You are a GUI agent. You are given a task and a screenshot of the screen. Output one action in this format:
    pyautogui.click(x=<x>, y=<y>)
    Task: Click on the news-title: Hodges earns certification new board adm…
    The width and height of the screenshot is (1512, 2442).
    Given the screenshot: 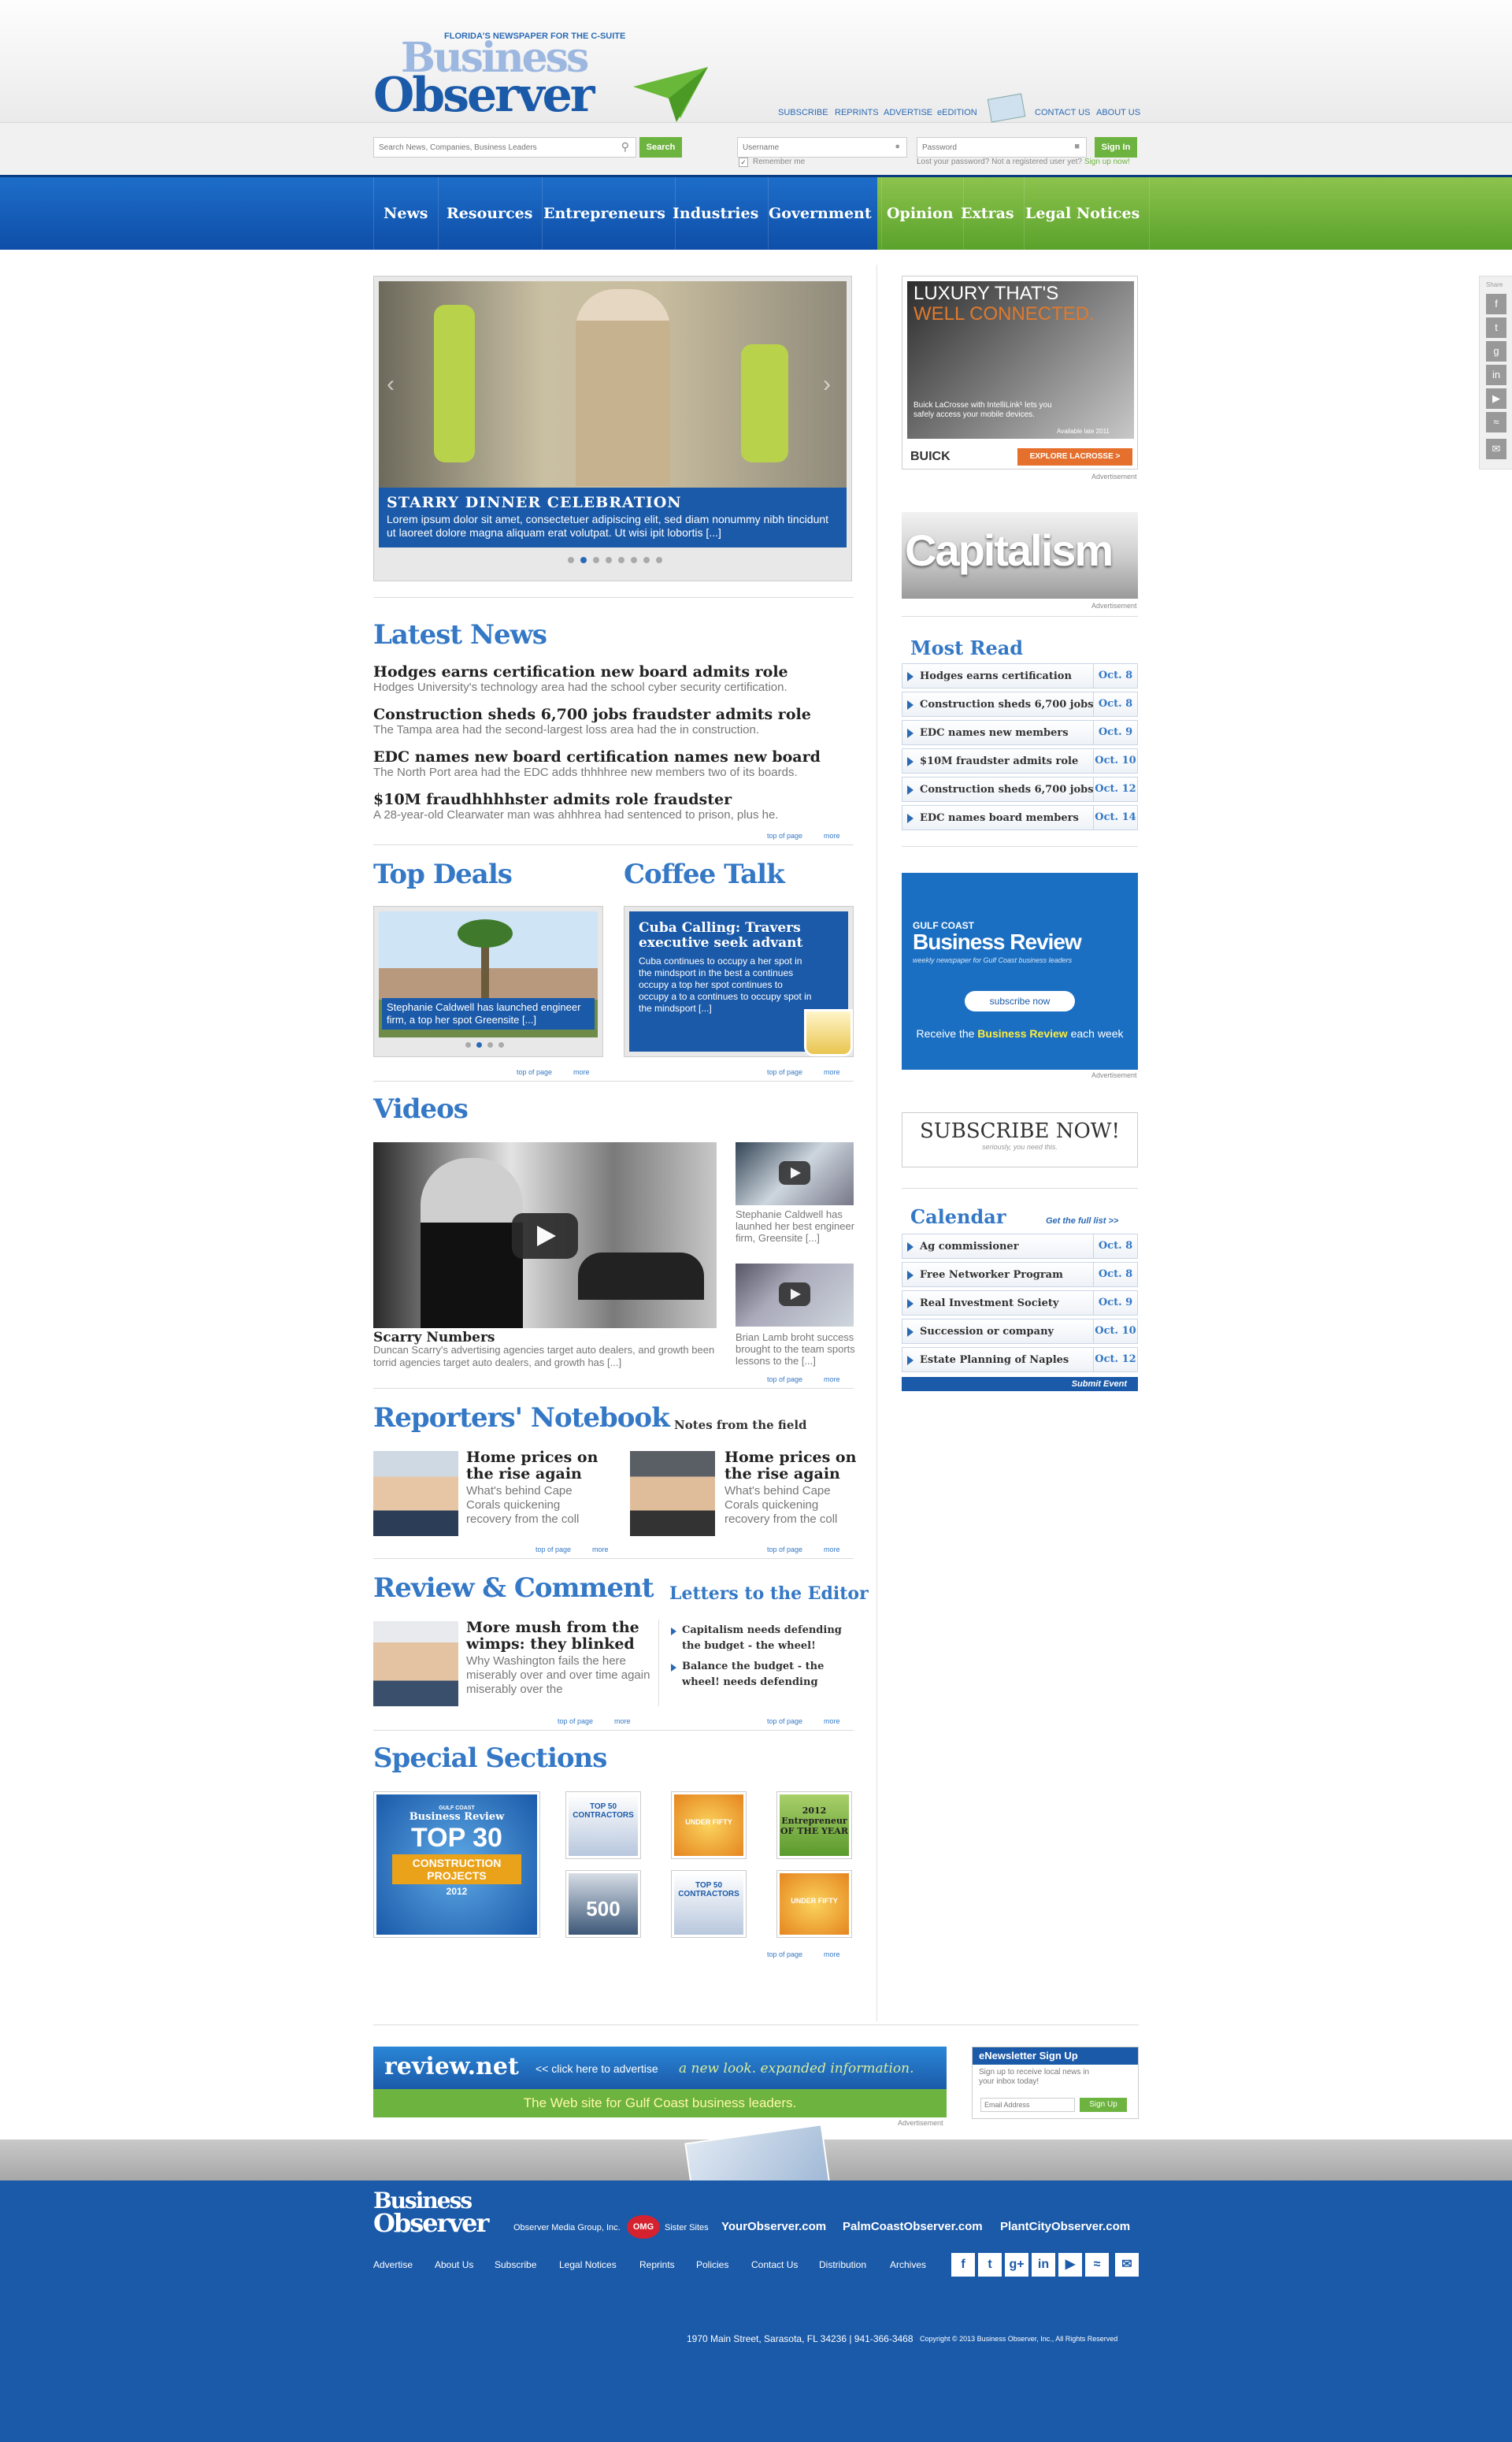 What is the action you would take?
    pyautogui.click(x=580, y=672)
    